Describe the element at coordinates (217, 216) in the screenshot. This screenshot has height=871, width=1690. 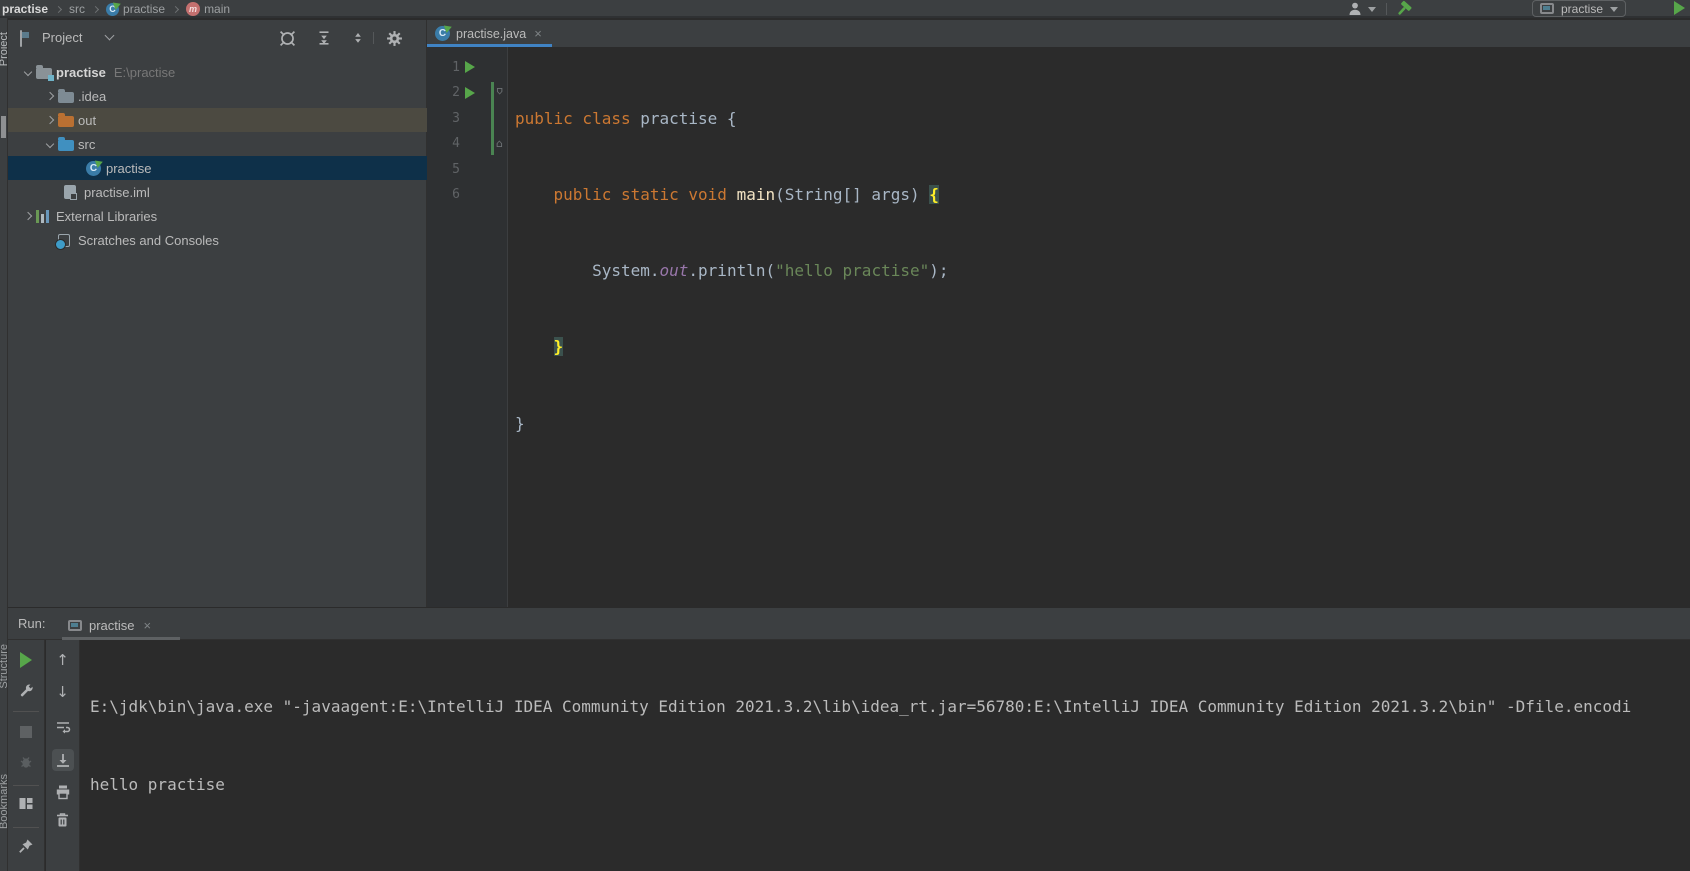
I see `tree-item-external-libraries: External Libraries` at that location.